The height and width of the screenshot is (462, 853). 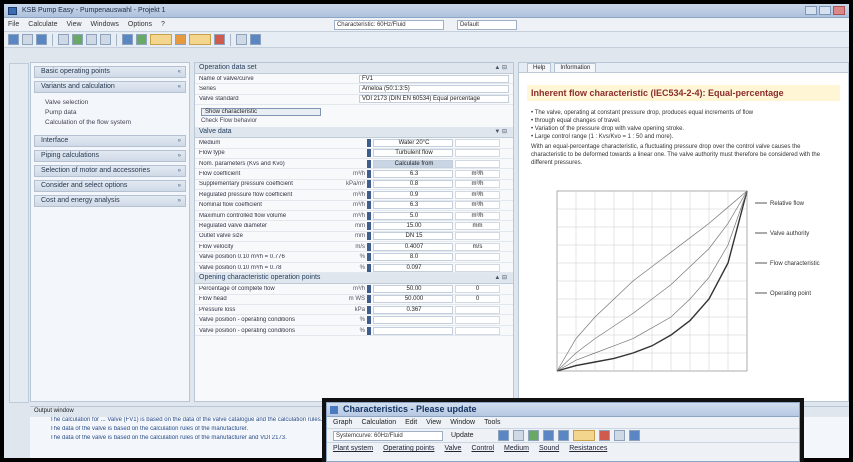 I want to click on menu-graph: Graph, so click(x=342, y=422).